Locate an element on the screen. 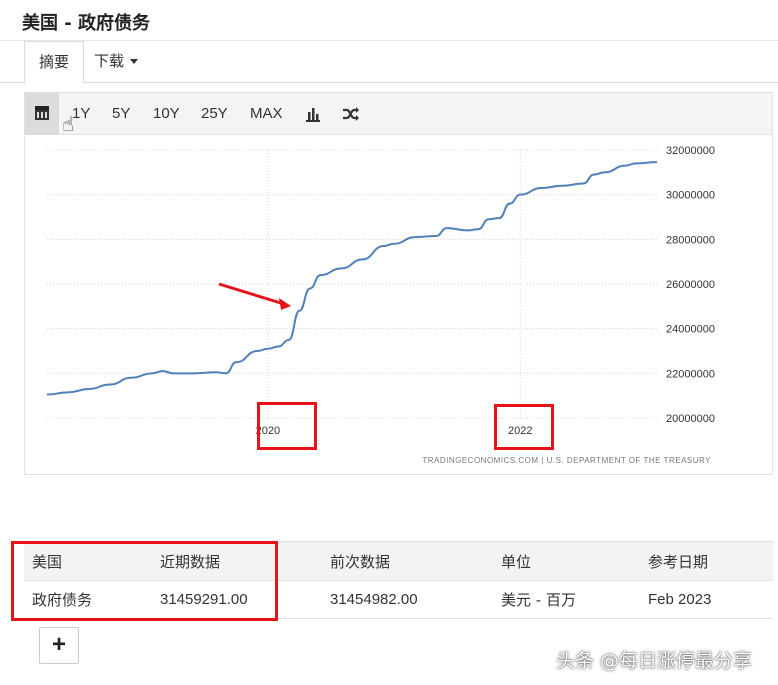  y-tick-label: 32000000 is located at coordinates (690, 151).